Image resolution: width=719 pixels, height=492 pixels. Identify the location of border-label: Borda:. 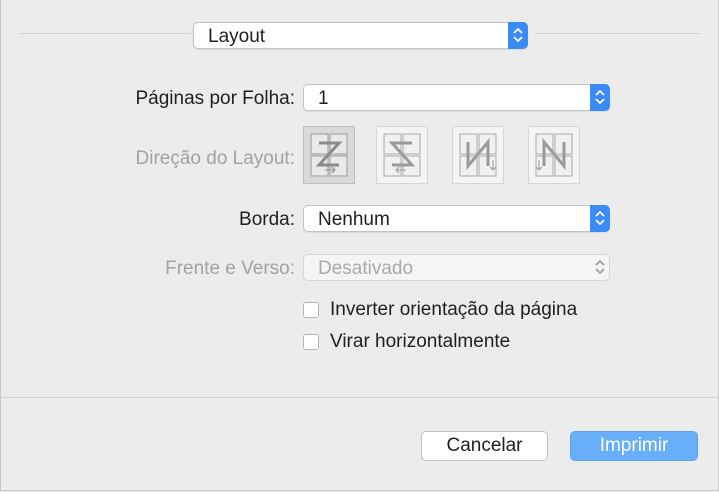
(267, 219).